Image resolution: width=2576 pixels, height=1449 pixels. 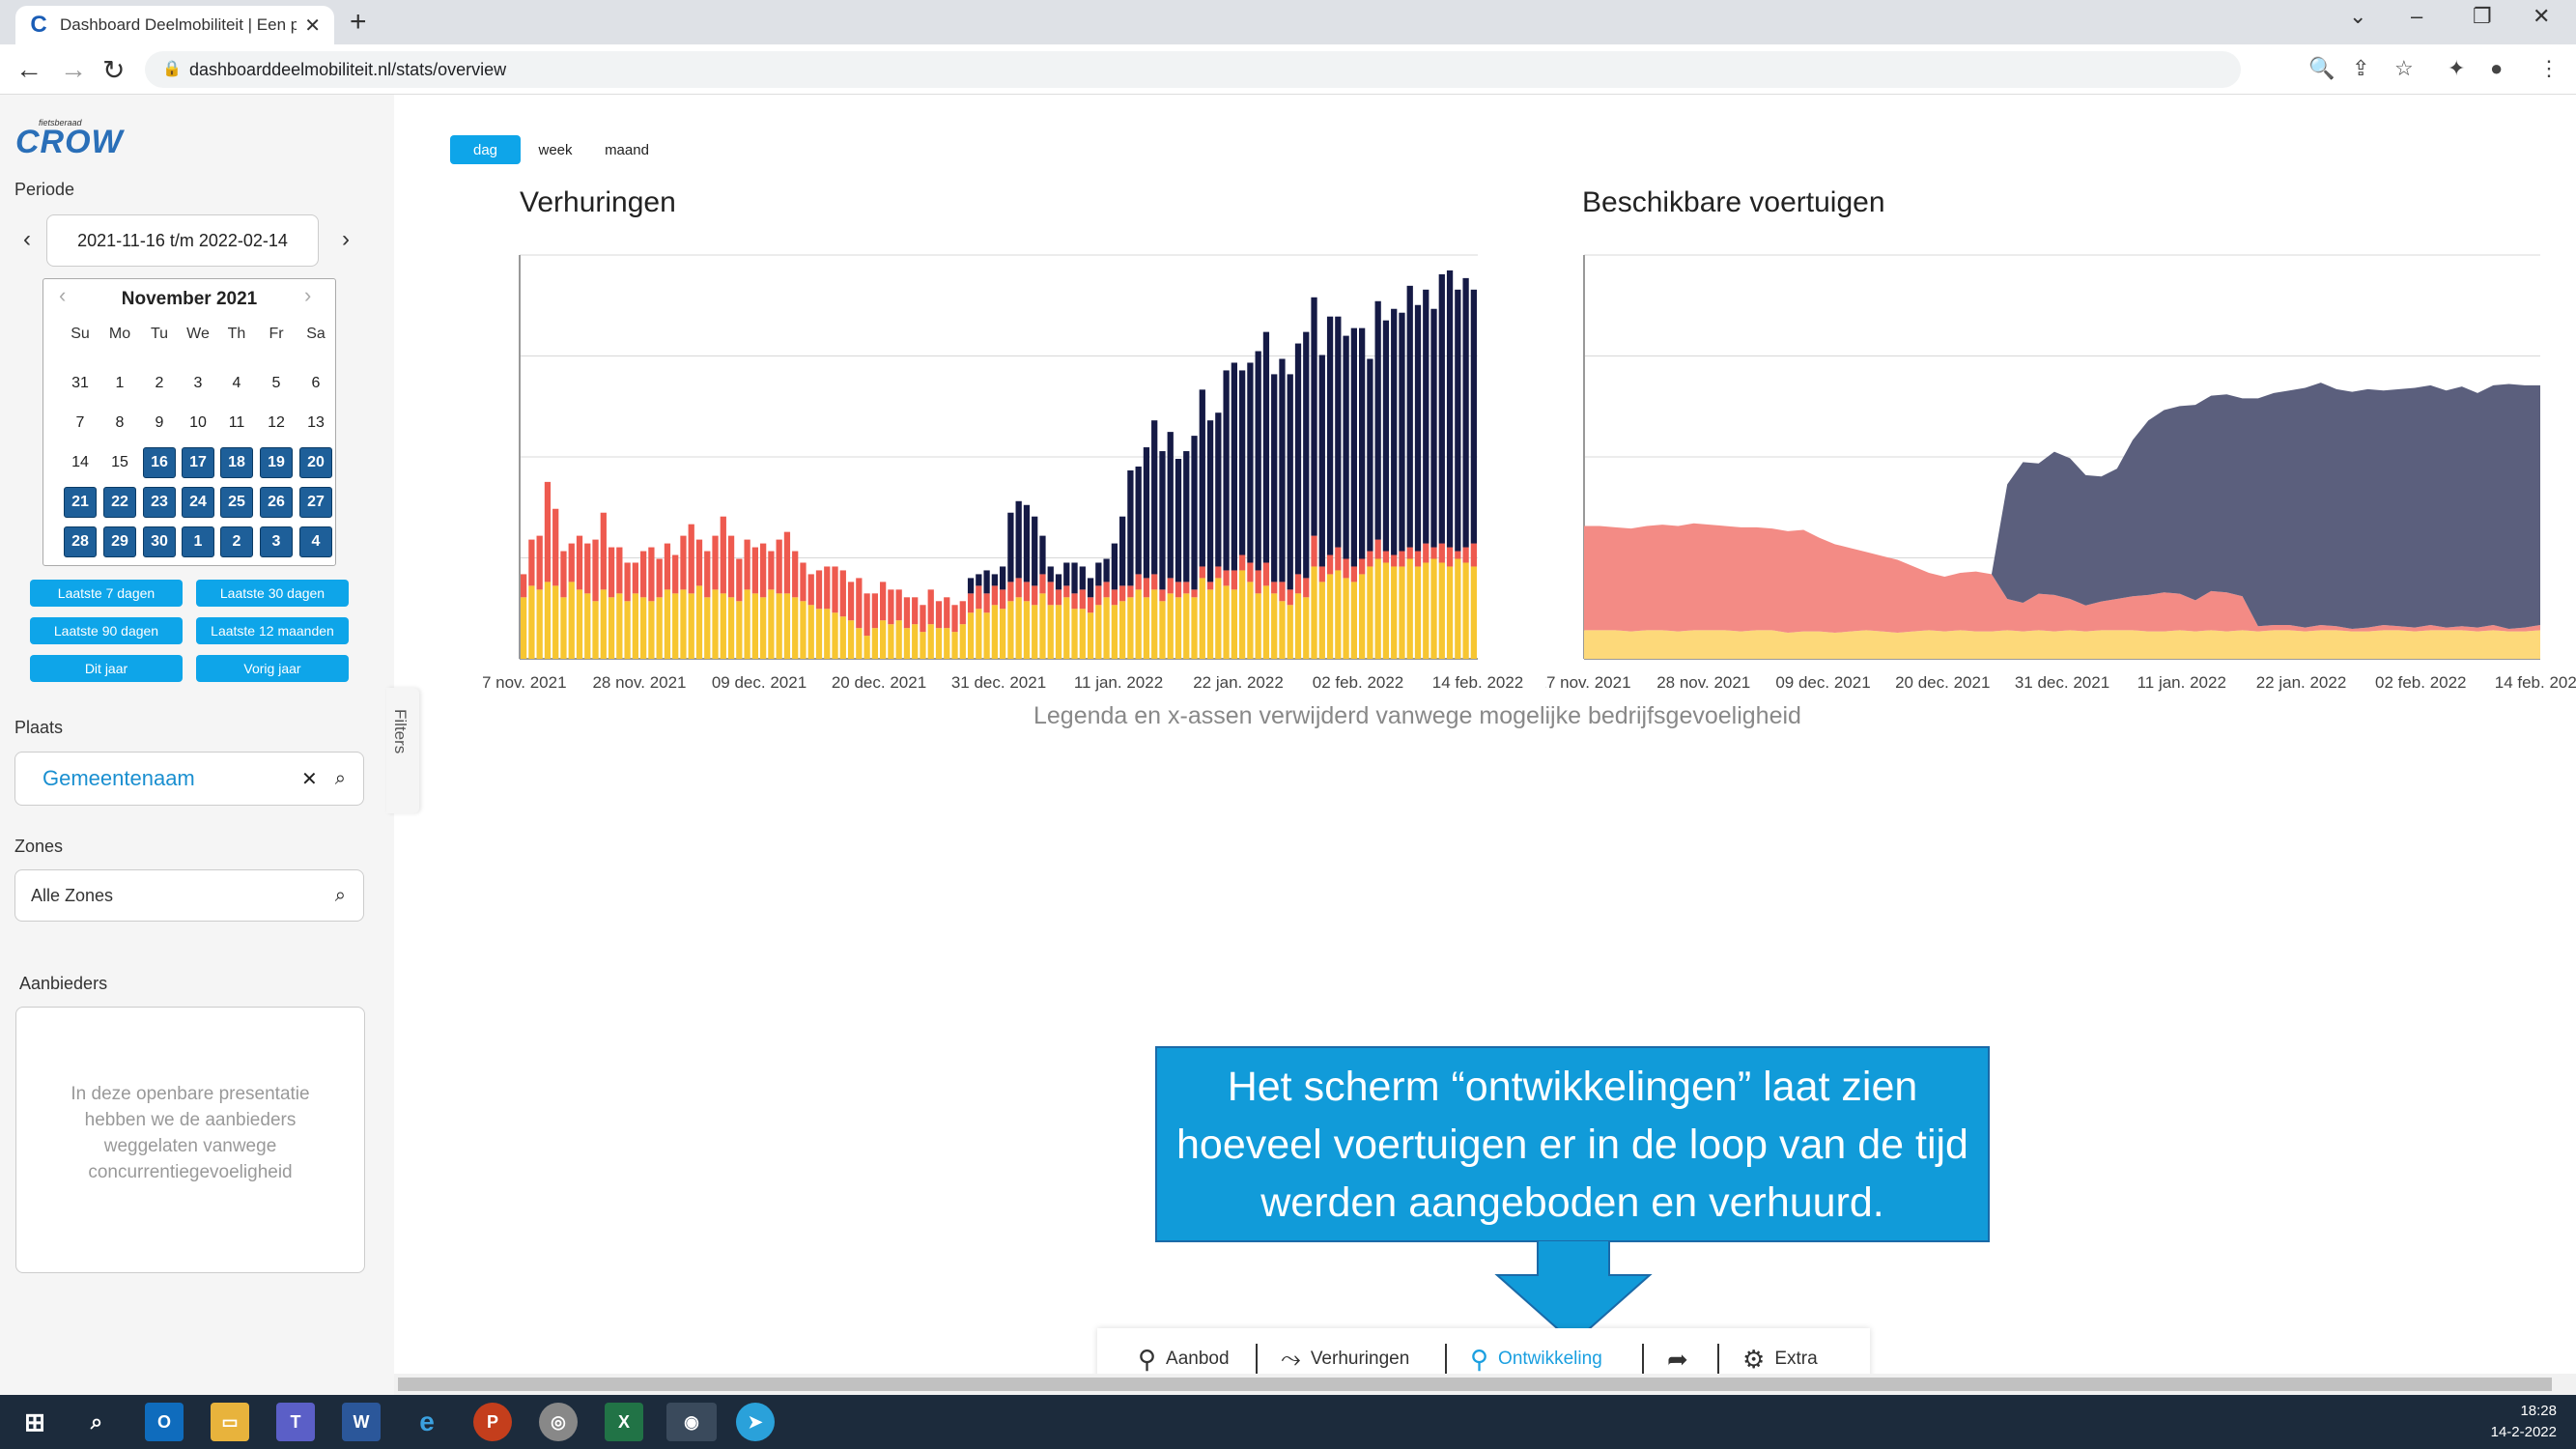 What do you see at coordinates (2482, 16) in the screenshot?
I see `restore-icon: ❐` at bounding box center [2482, 16].